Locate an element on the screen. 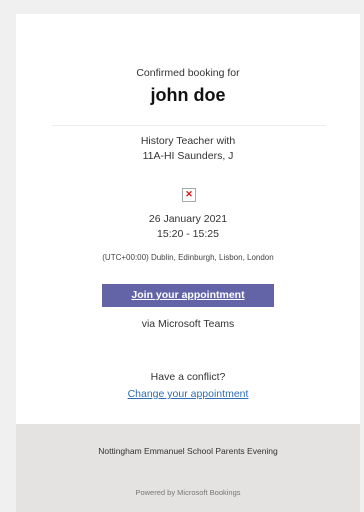  appointment-datetime: 26 January 2021 15:20 - 15:25 is located at coordinates (188, 227).